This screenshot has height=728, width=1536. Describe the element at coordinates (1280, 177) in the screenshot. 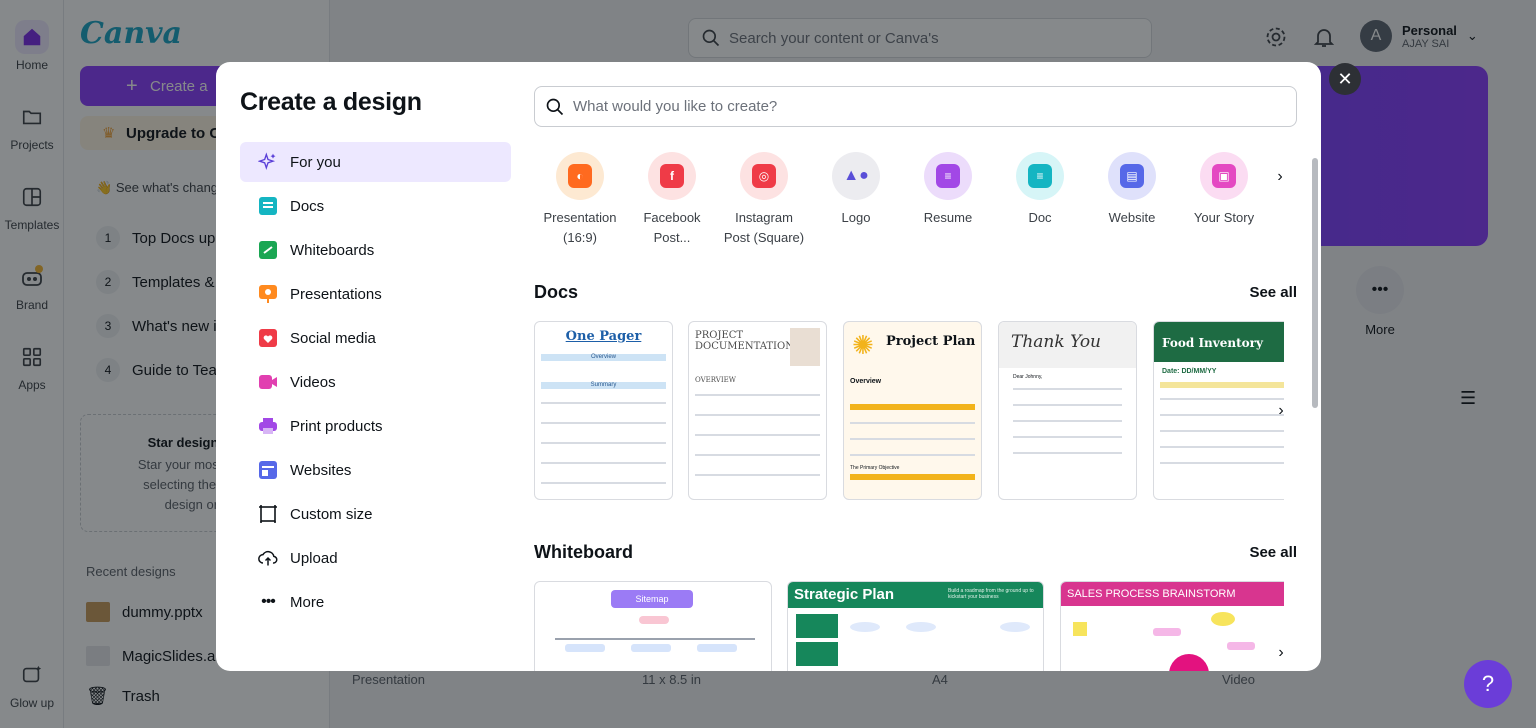

I see `carousel-next-arrow-icon: ›` at that location.